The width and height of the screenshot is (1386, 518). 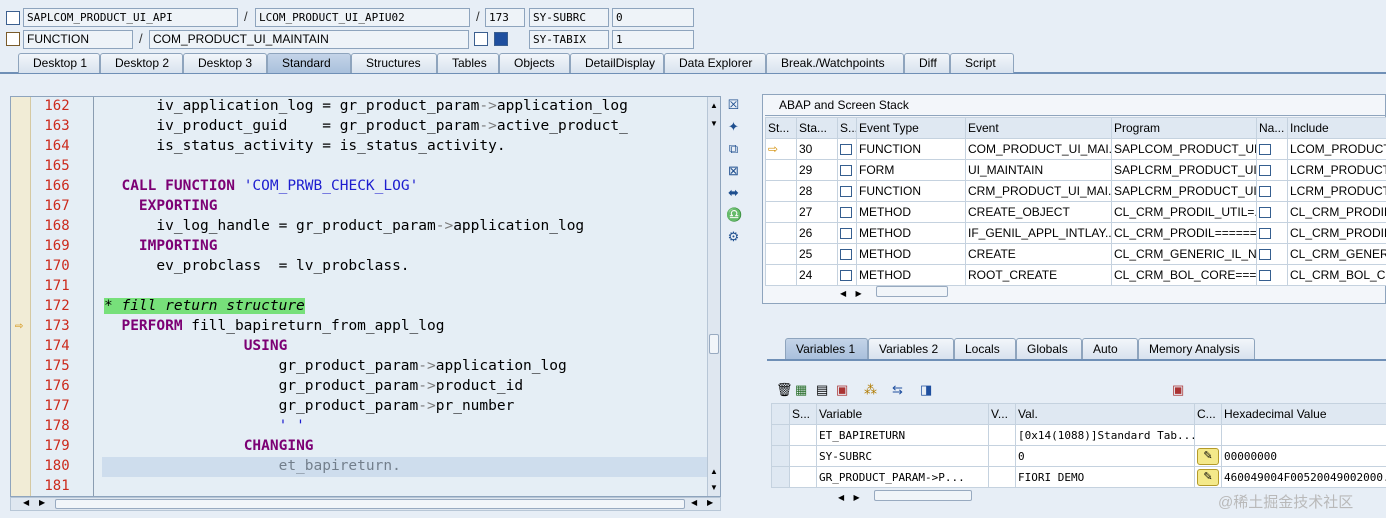 What do you see at coordinates (617, 63) in the screenshot?
I see `tab-detaildisplay: DetailDisplay` at bounding box center [617, 63].